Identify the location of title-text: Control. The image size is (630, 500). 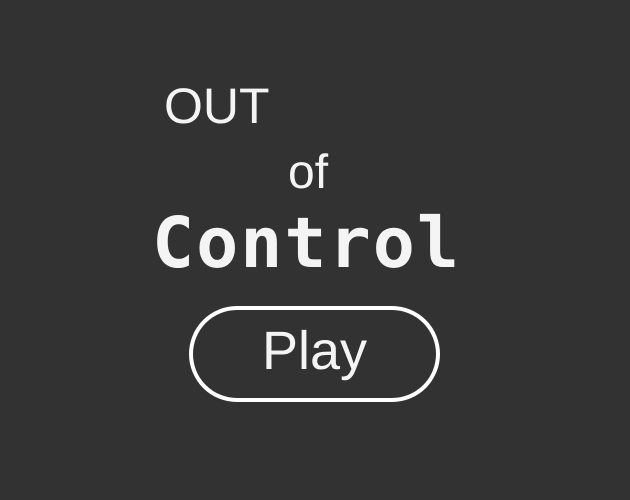
(307, 243).